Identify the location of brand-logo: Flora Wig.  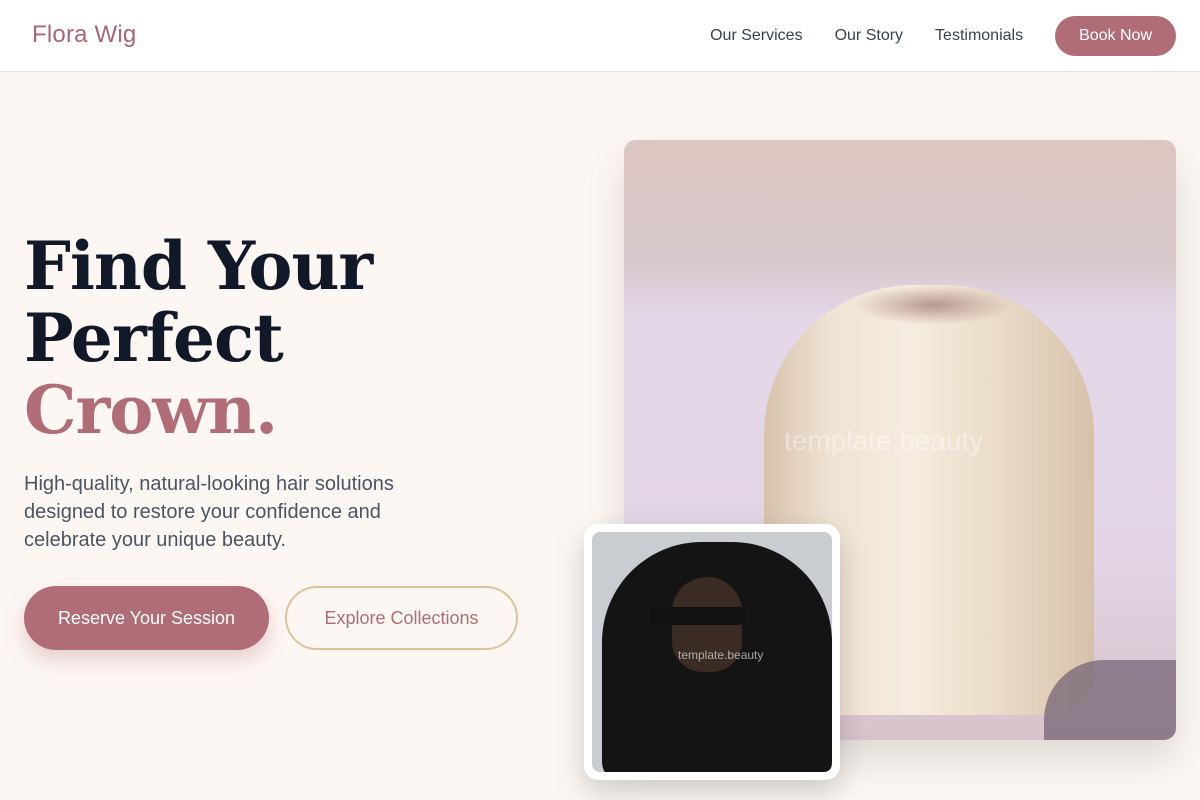
(84, 35).